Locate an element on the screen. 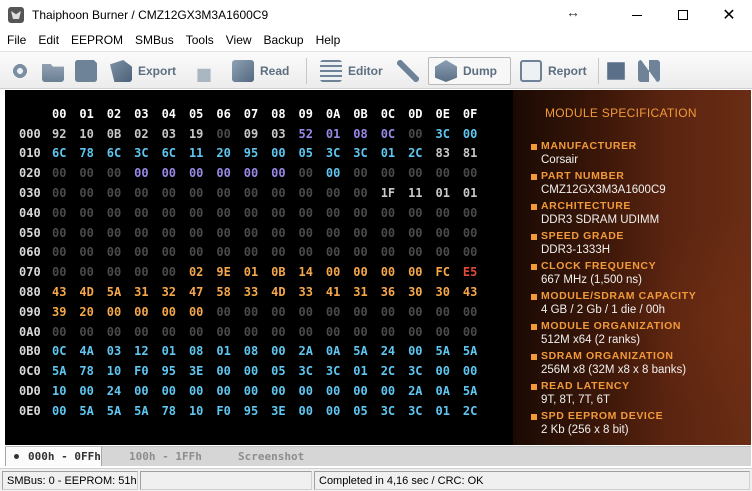 This screenshot has height=491, width=752. chip-button is located at coordinates (619, 71).